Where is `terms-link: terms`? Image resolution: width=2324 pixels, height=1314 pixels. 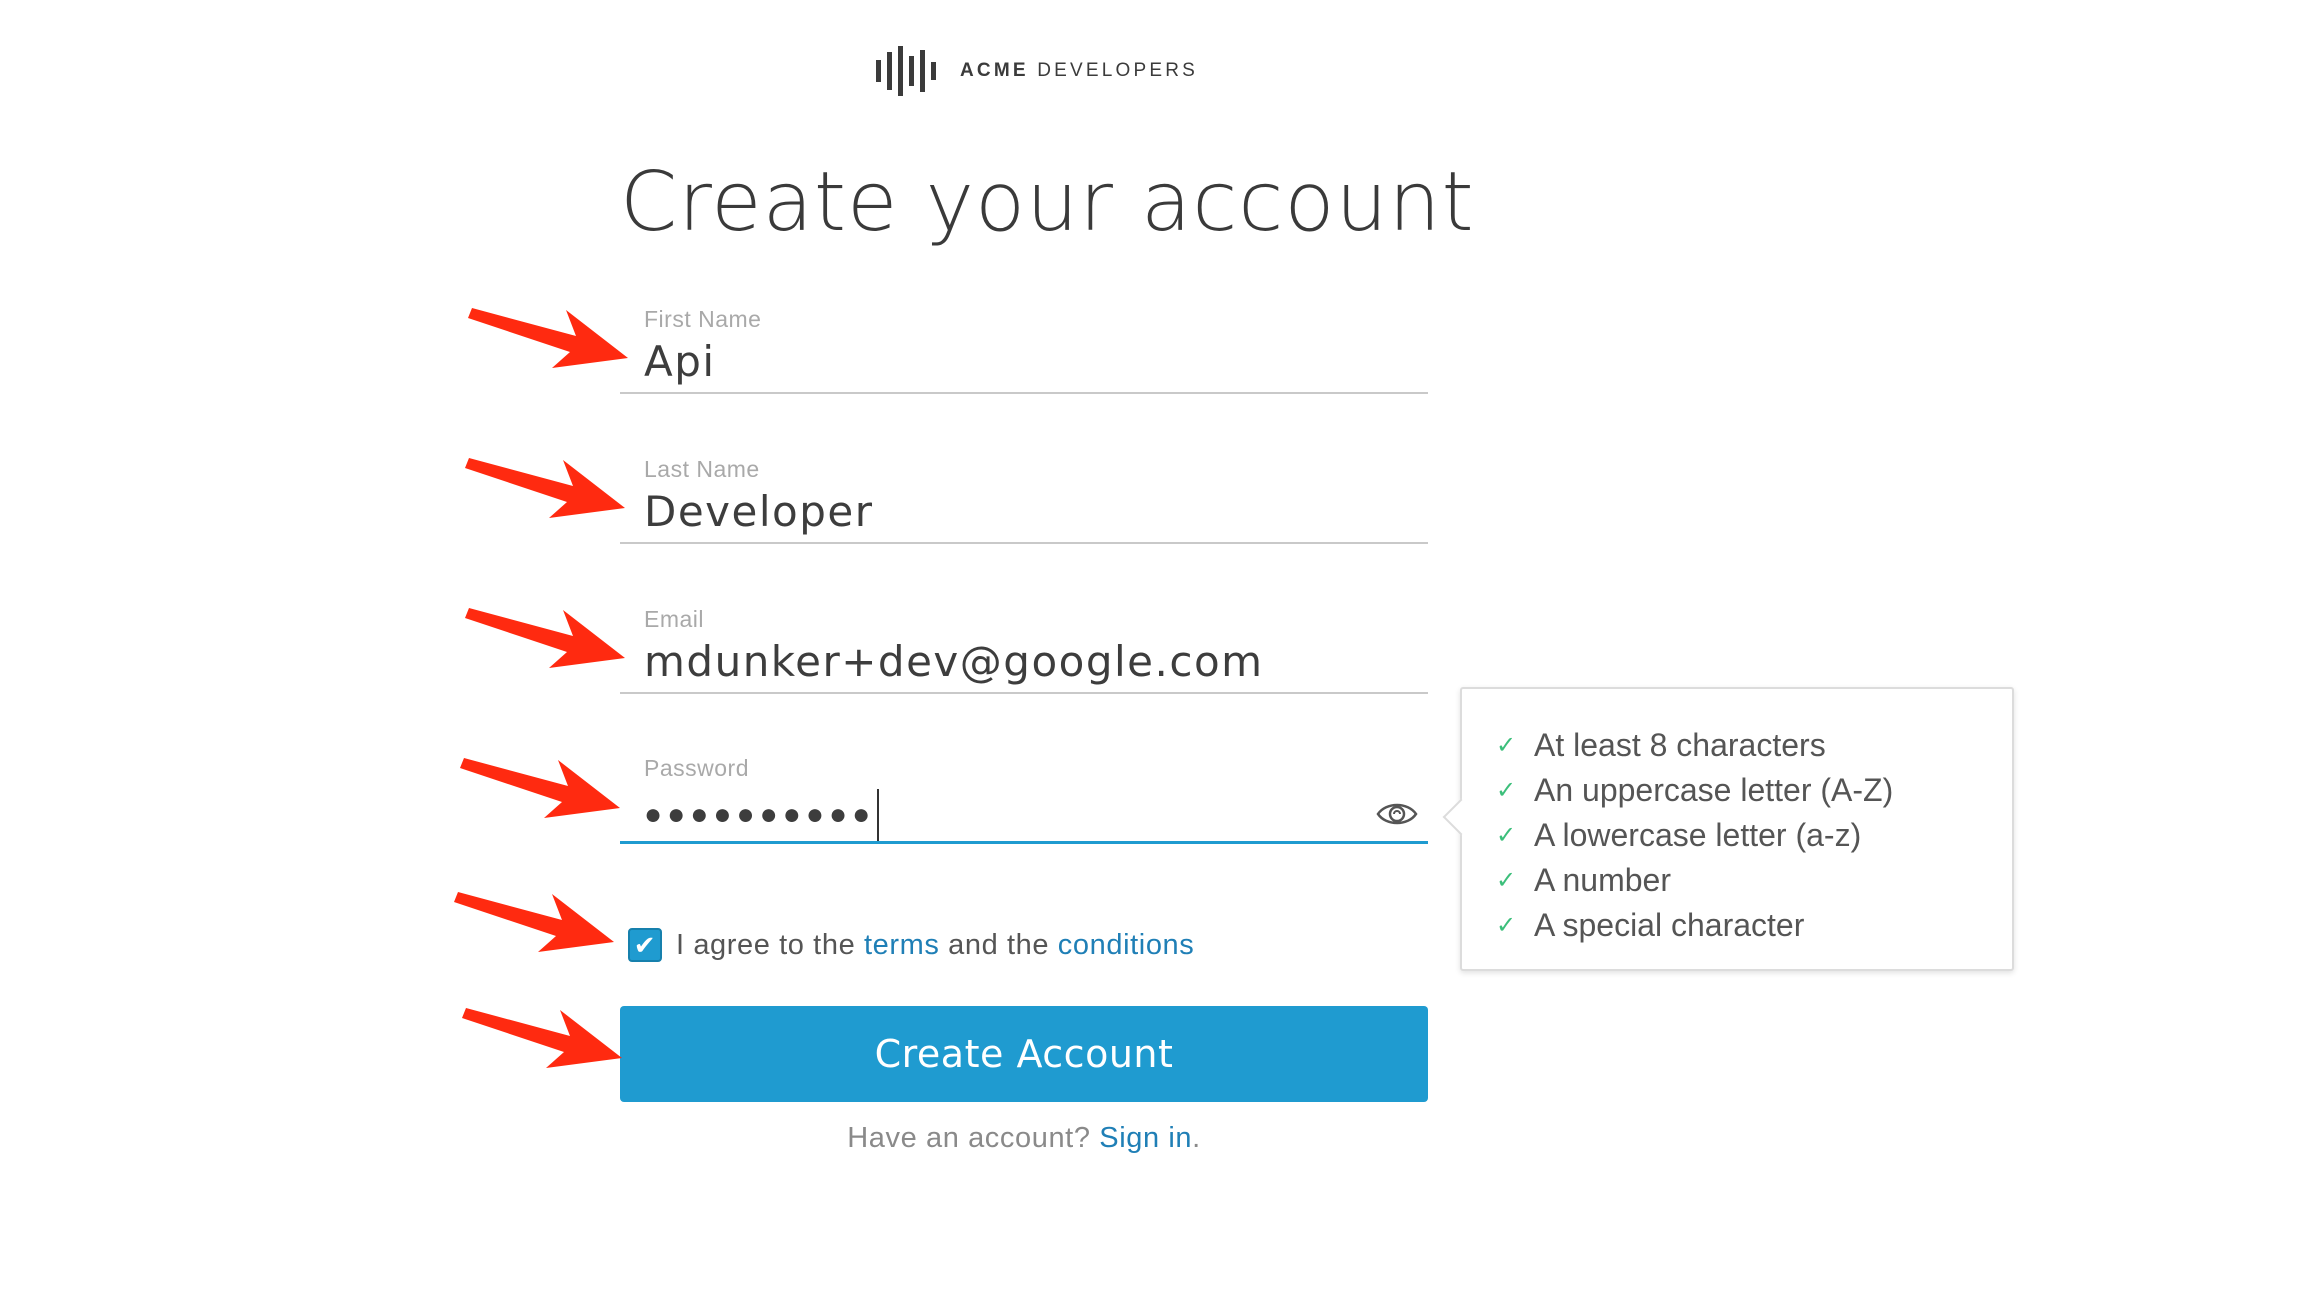
terms-link: terms is located at coordinates (902, 945).